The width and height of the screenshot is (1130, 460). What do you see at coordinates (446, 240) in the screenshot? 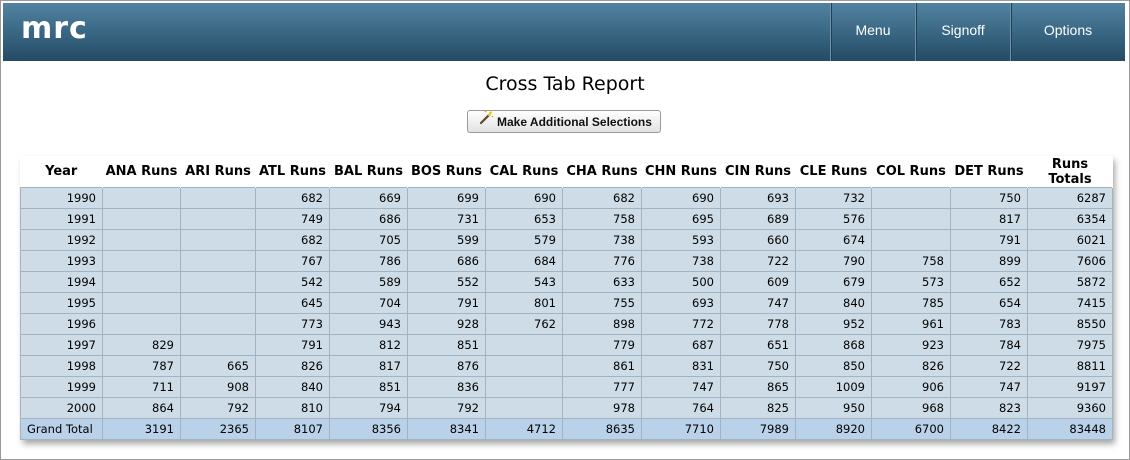
I see `runs-cell: 599` at bounding box center [446, 240].